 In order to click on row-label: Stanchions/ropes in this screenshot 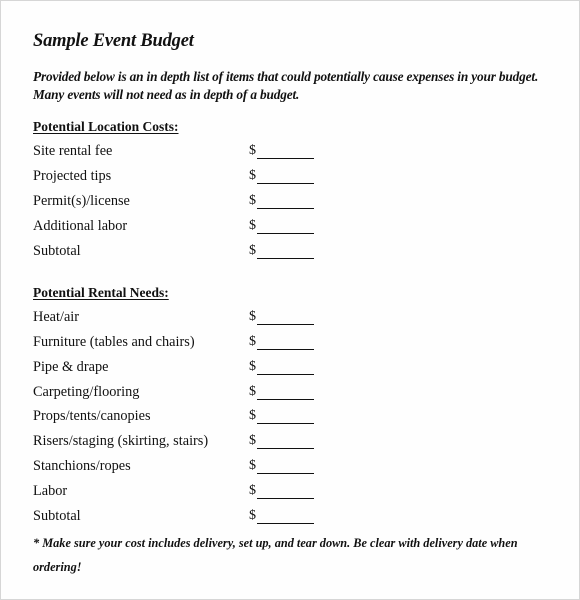, I will do `click(82, 466)`.